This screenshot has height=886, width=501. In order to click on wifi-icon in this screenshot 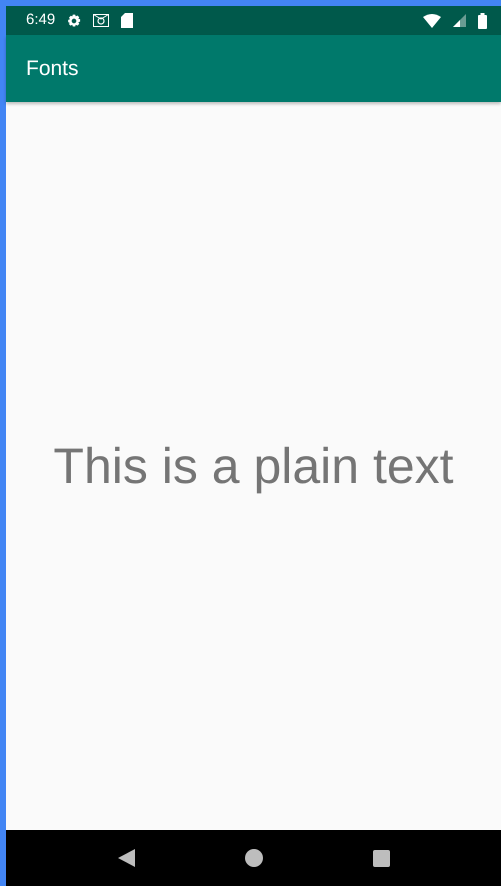, I will do `click(432, 21)`.